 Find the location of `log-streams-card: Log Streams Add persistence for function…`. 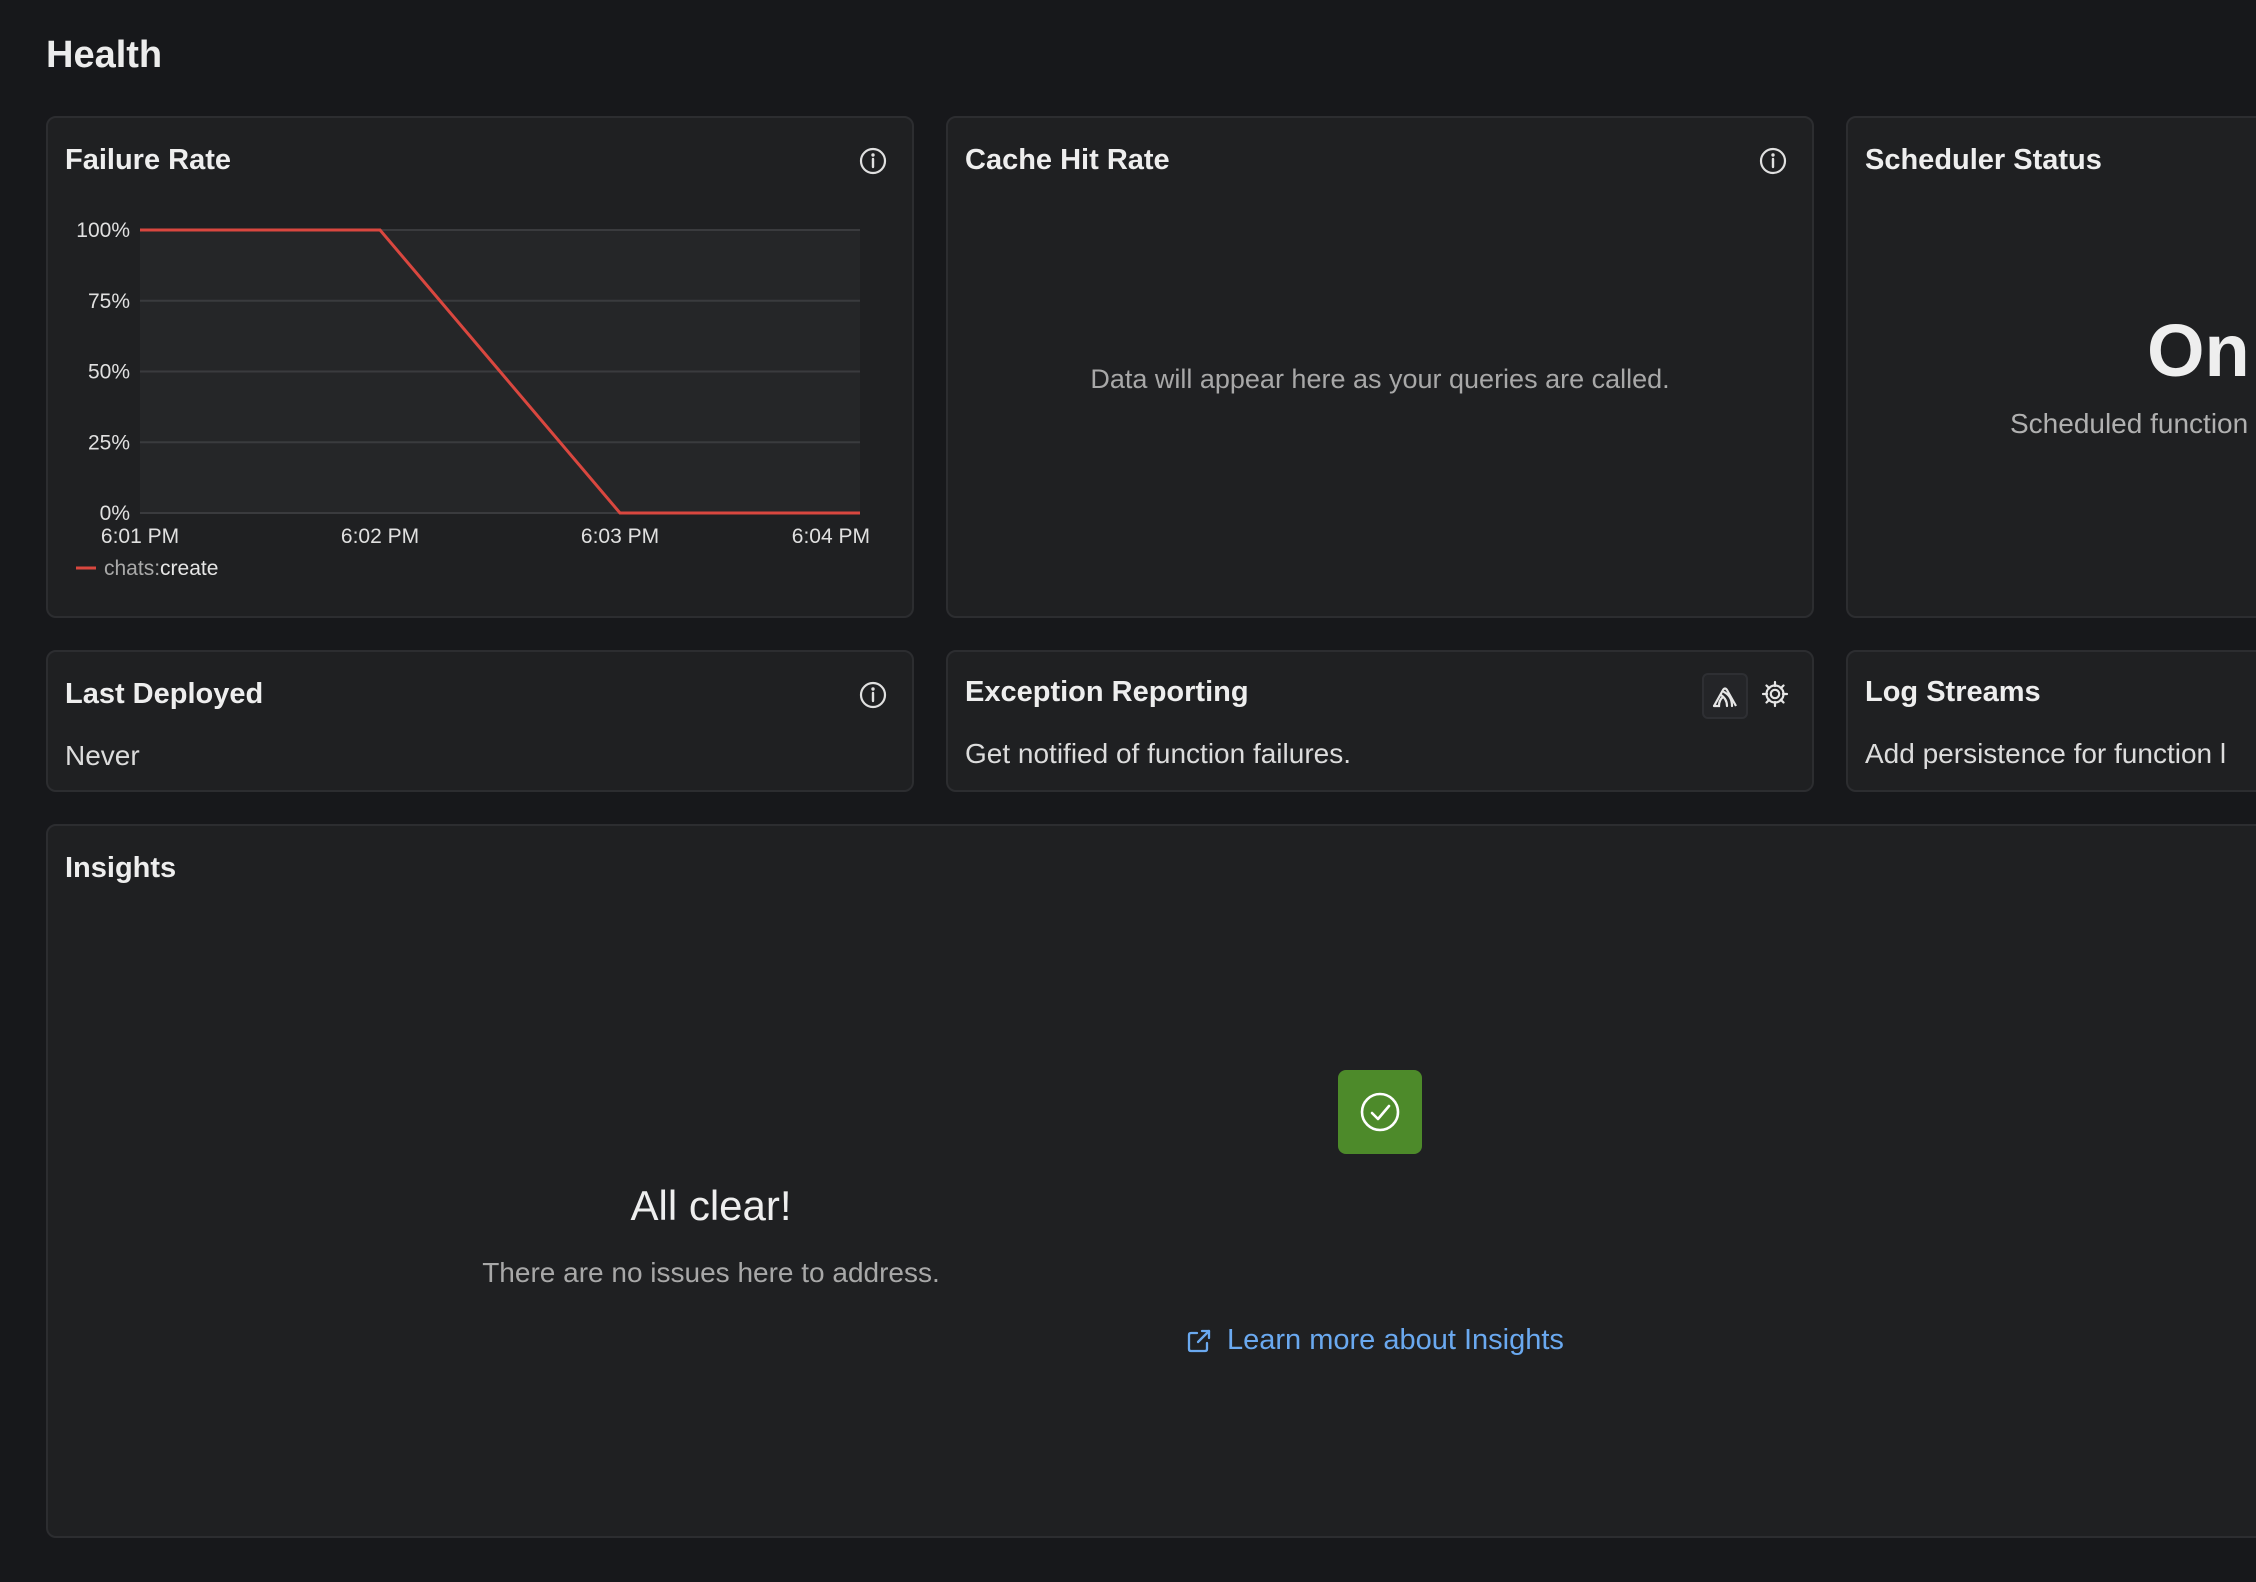

log-streams-card: Log Streams Add persistence for function… is located at coordinates (2051, 721).